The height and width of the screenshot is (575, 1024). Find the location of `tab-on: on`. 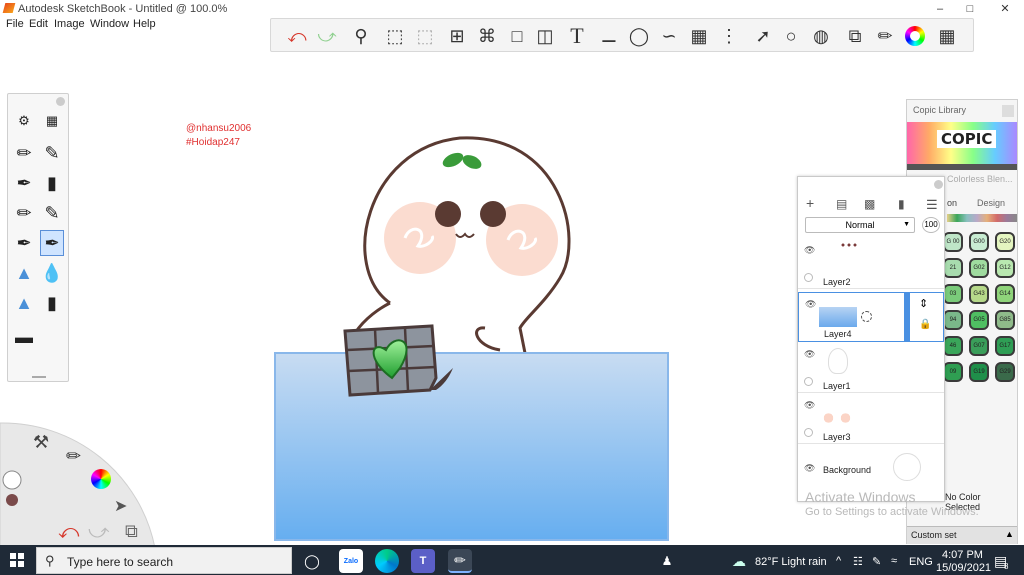

tab-on: on is located at coordinates (952, 203).